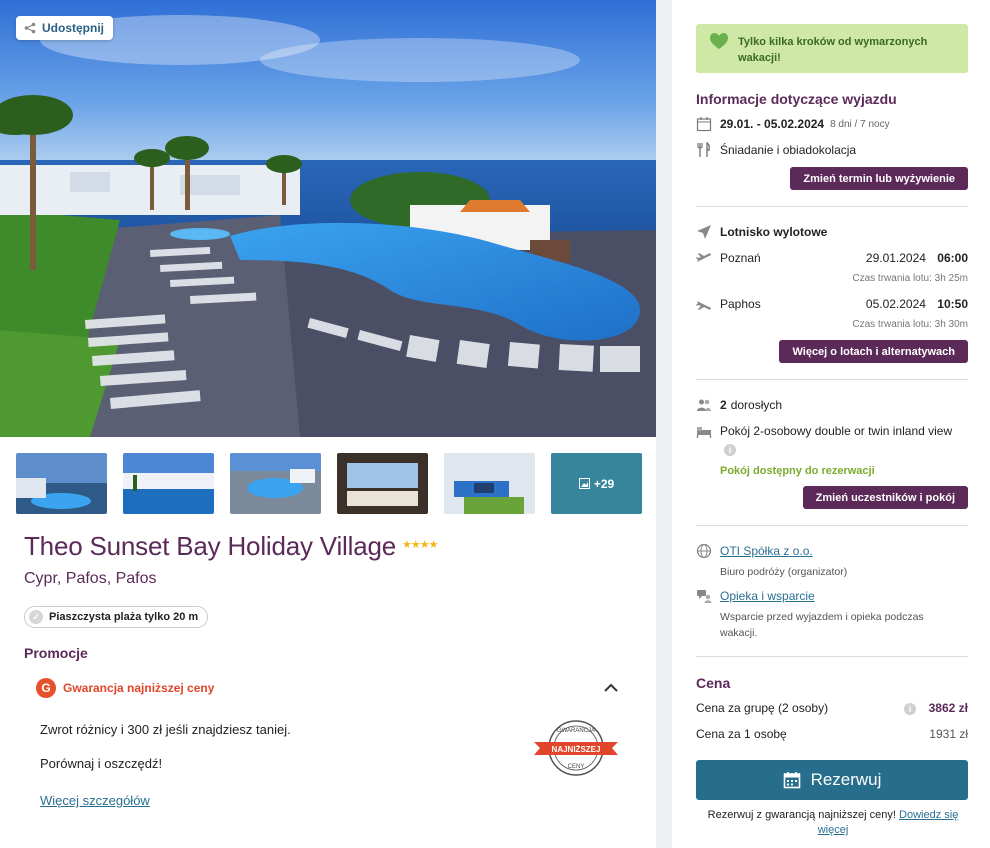  I want to click on reserve-note-text: Rezerwuj z gwarancją najniższej ceny!, so click(801, 815).